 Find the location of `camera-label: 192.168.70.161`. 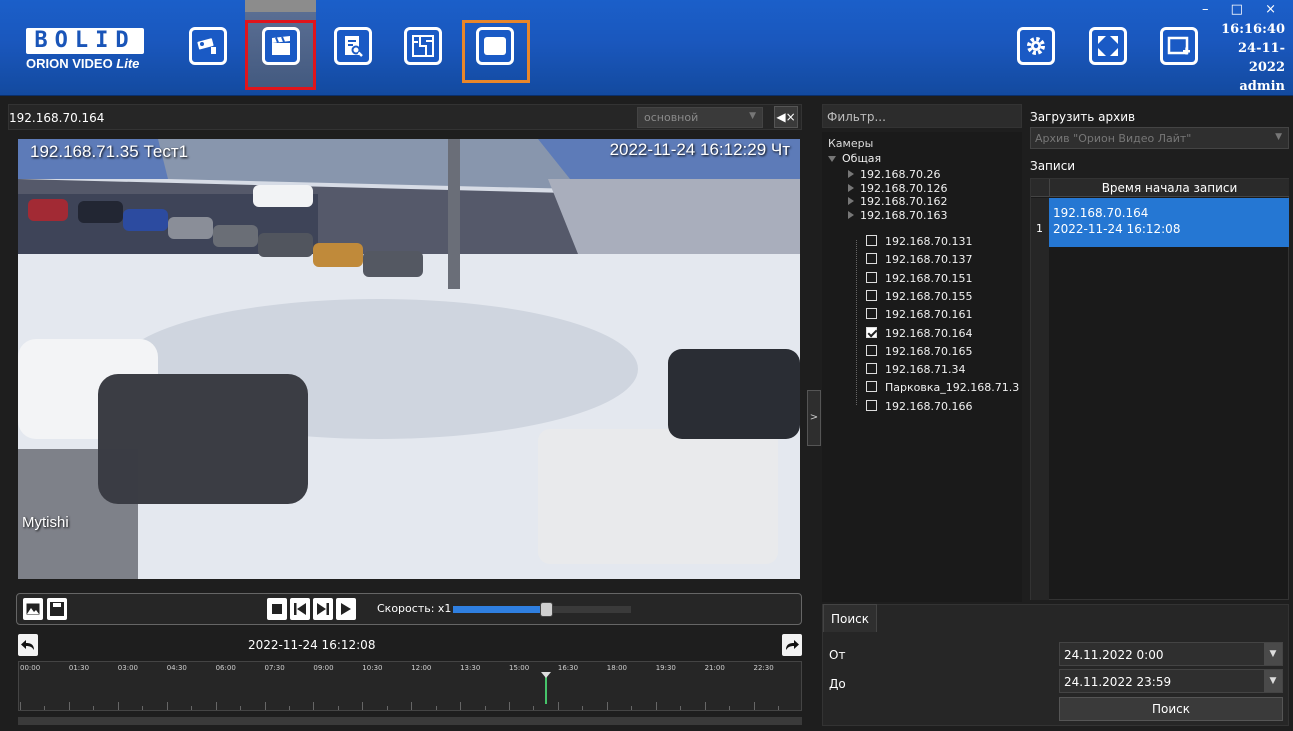

camera-label: 192.168.70.161 is located at coordinates (929, 315).